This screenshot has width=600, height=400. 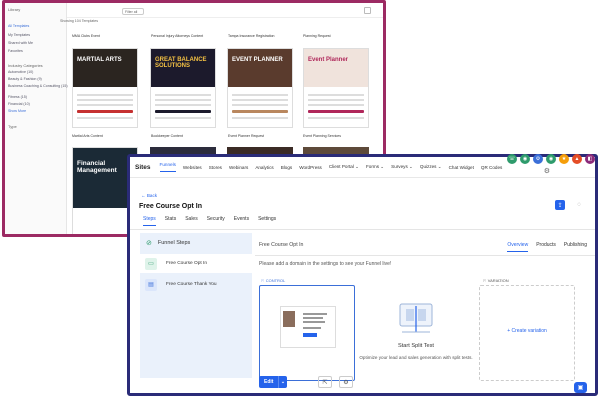 I want to click on chevron-down-icon: ⌄, so click(x=282, y=382).